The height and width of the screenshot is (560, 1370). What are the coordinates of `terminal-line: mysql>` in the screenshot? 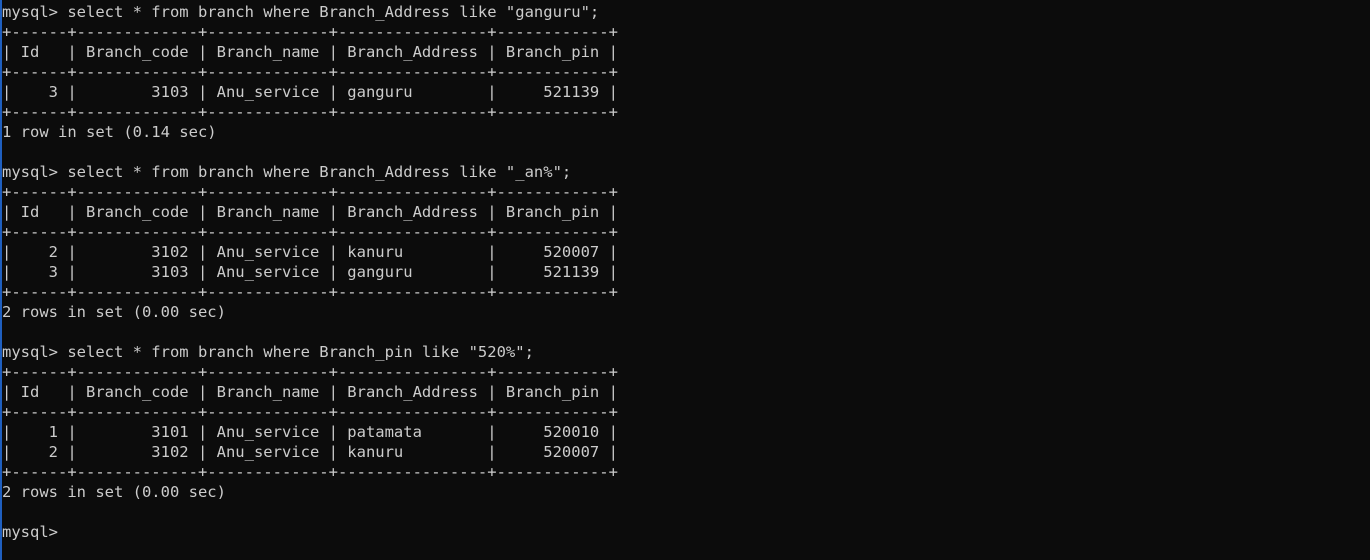 It's located at (30, 532).